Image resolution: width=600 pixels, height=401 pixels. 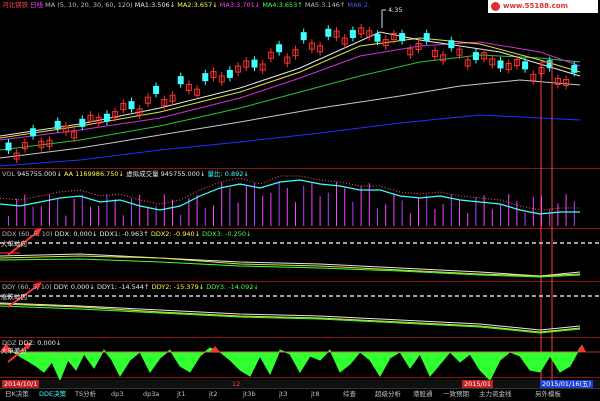 What do you see at coordinates (14, 297) in the screenshot?
I see `ddy-side-label: 涨跌动因` at bounding box center [14, 297].